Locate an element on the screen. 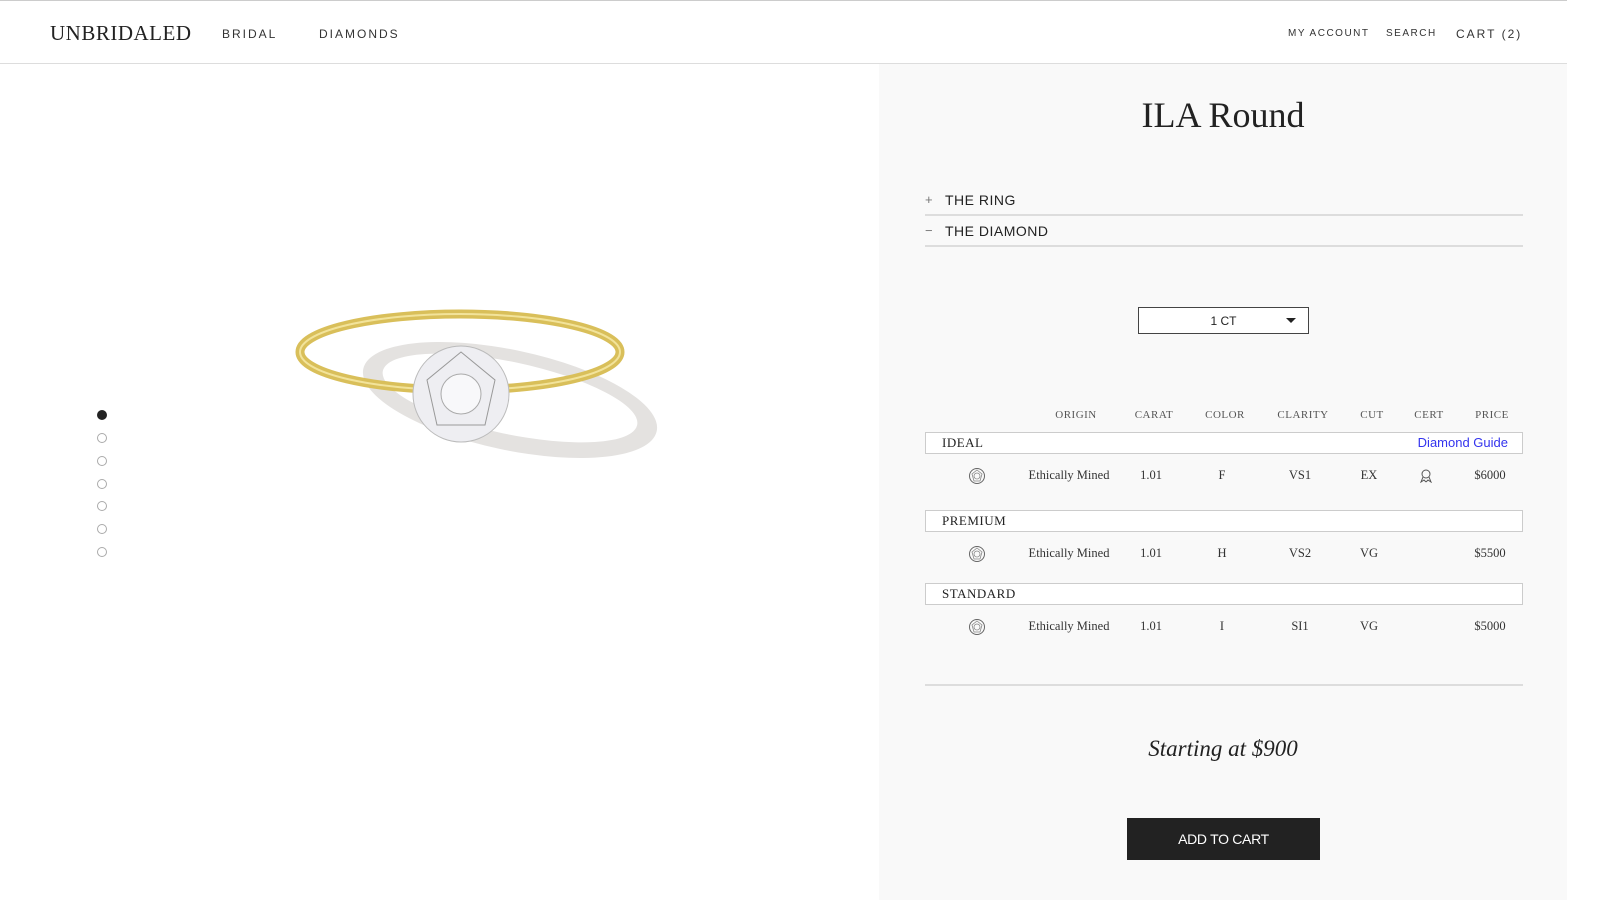 This screenshot has height=900, width=1600. cell-color: H is located at coordinates (1222, 553).